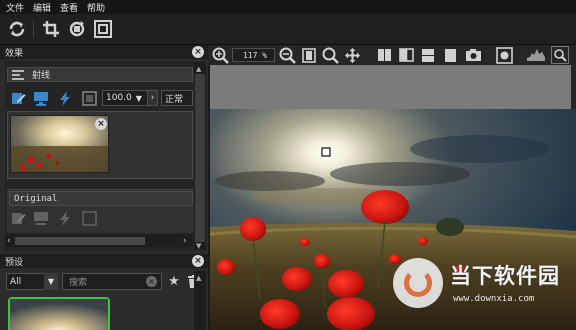 The height and width of the screenshot is (330, 576). I want to click on original-filter-controls, so click(60, 218).